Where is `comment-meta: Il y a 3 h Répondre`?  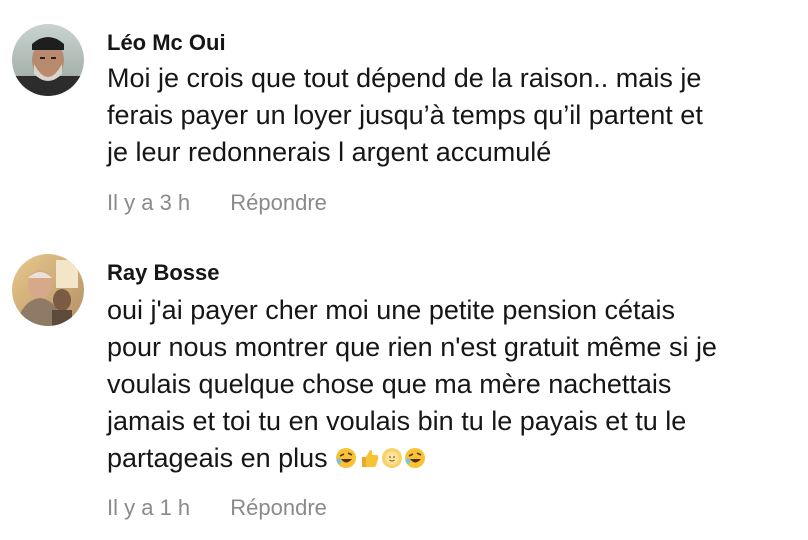
comment-meta: Il y a 3 h Répondre is located at coordinates (217, 203).